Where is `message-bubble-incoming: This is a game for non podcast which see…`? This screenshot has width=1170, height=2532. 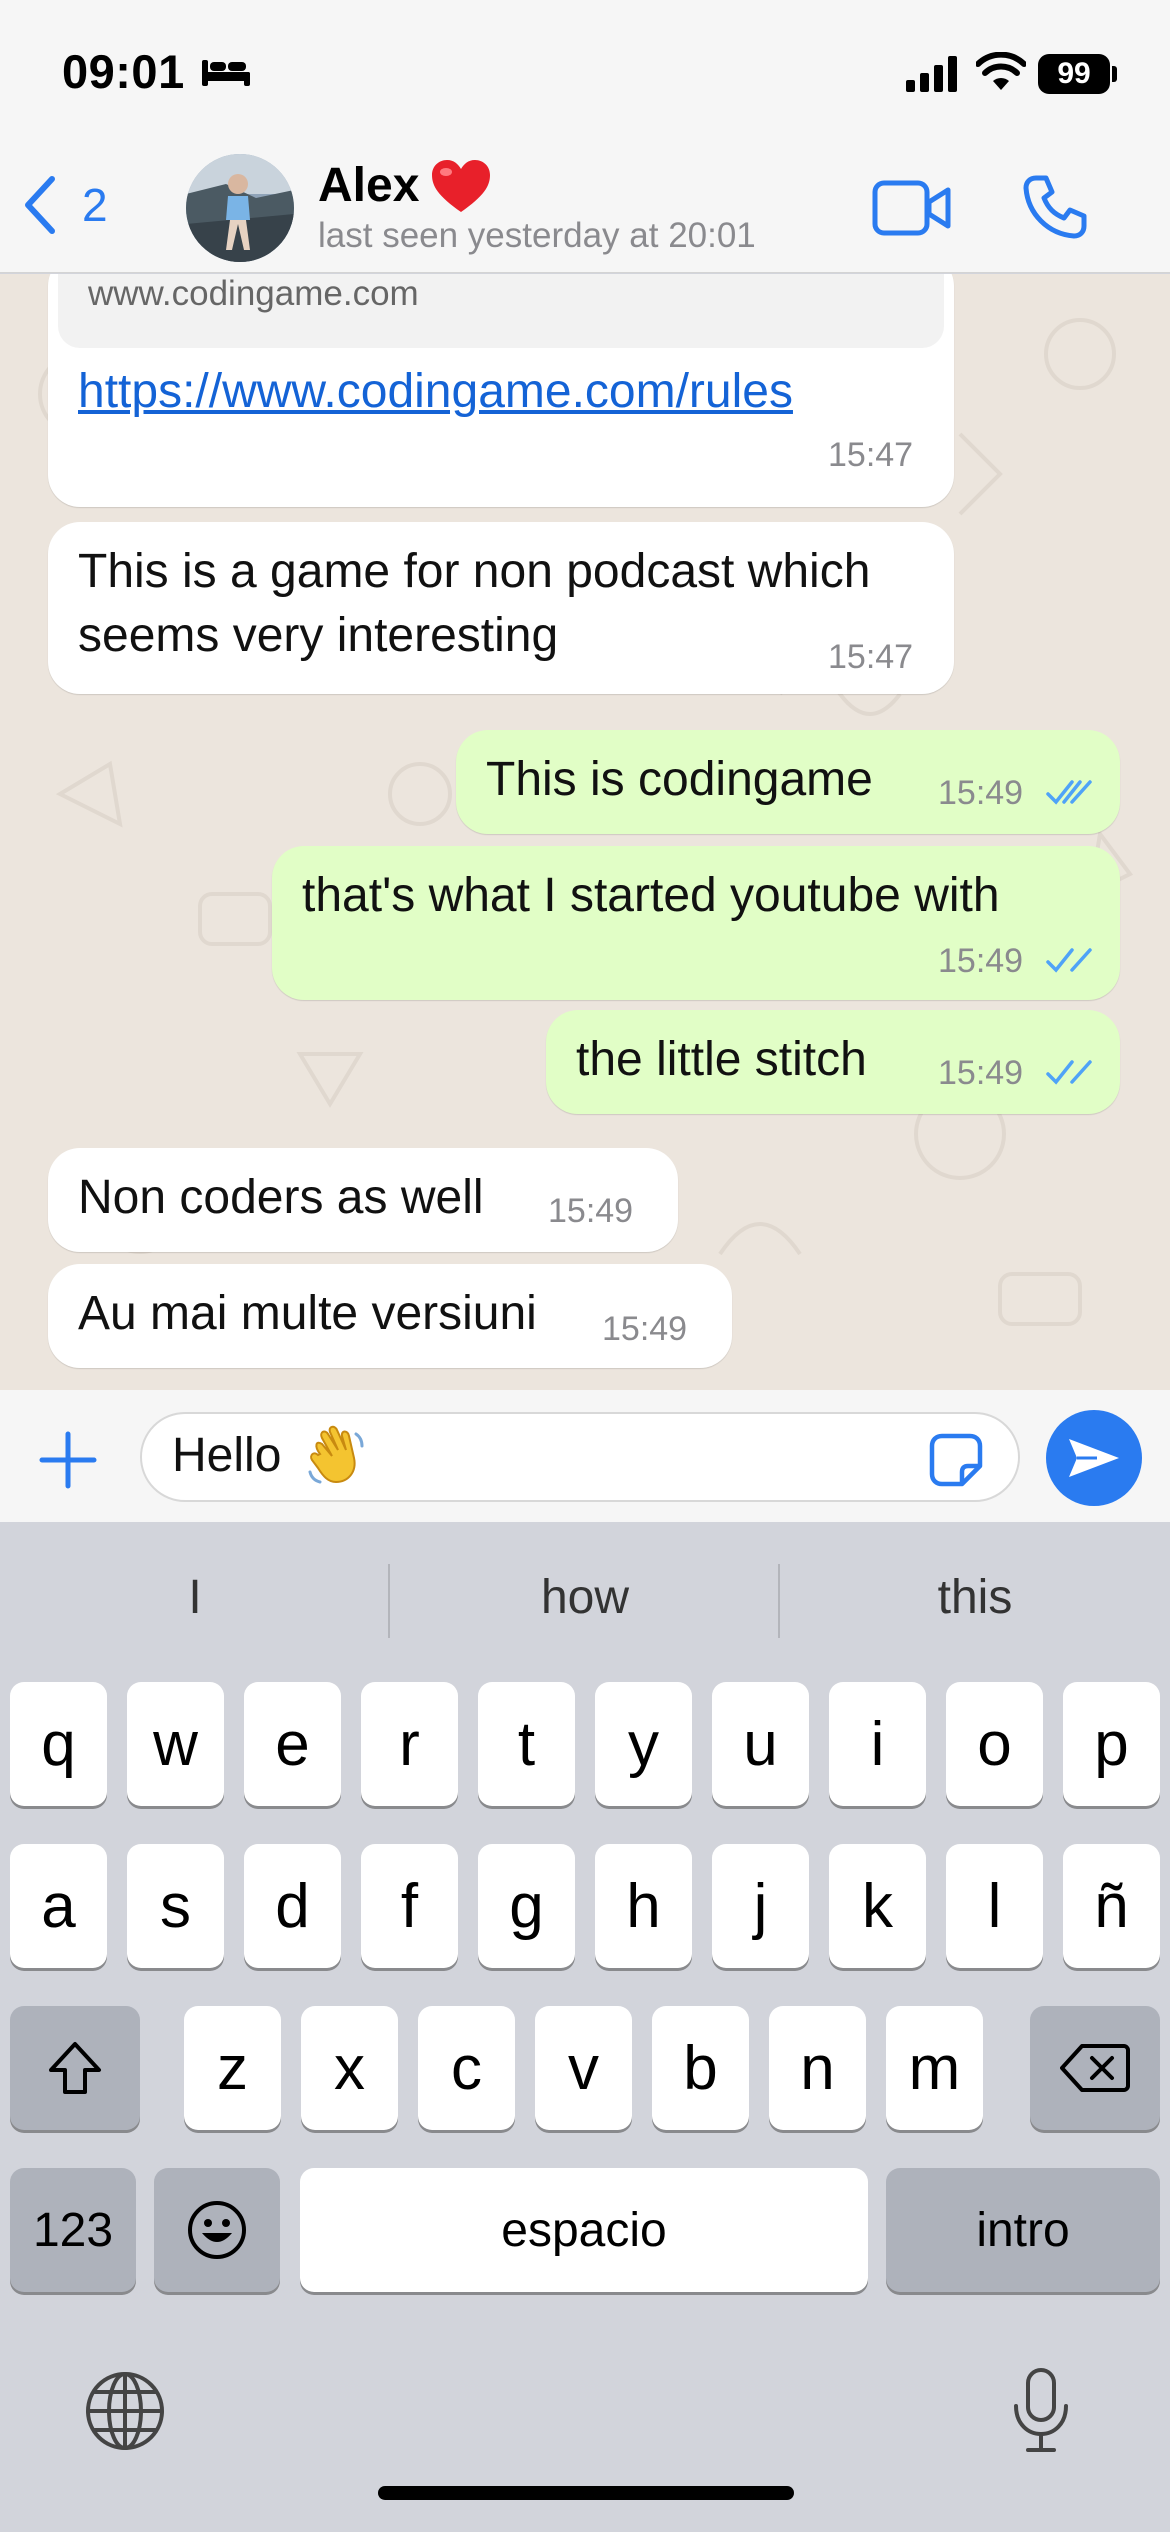
message-bubble-incoming: This is a game for non podcast which see… is located at coordinates (501, 608).